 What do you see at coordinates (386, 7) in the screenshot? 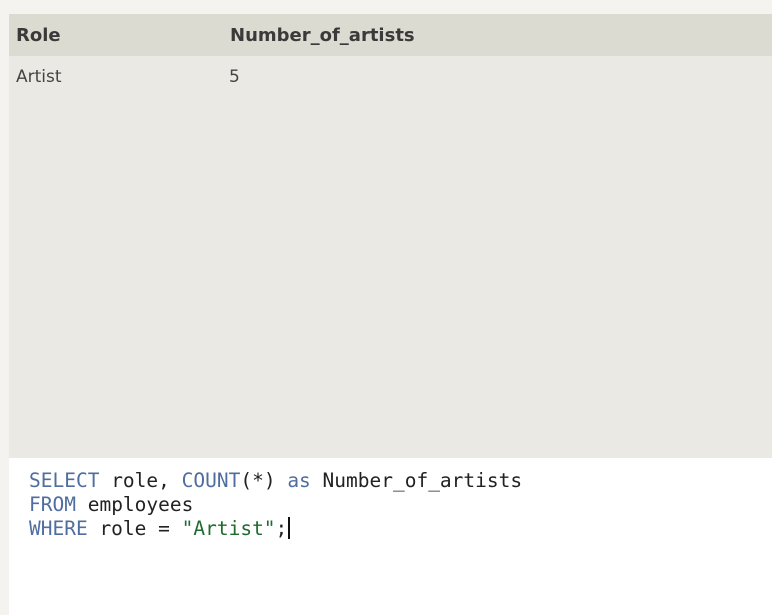
I see `top-strip` at bounding box center [386, 7].